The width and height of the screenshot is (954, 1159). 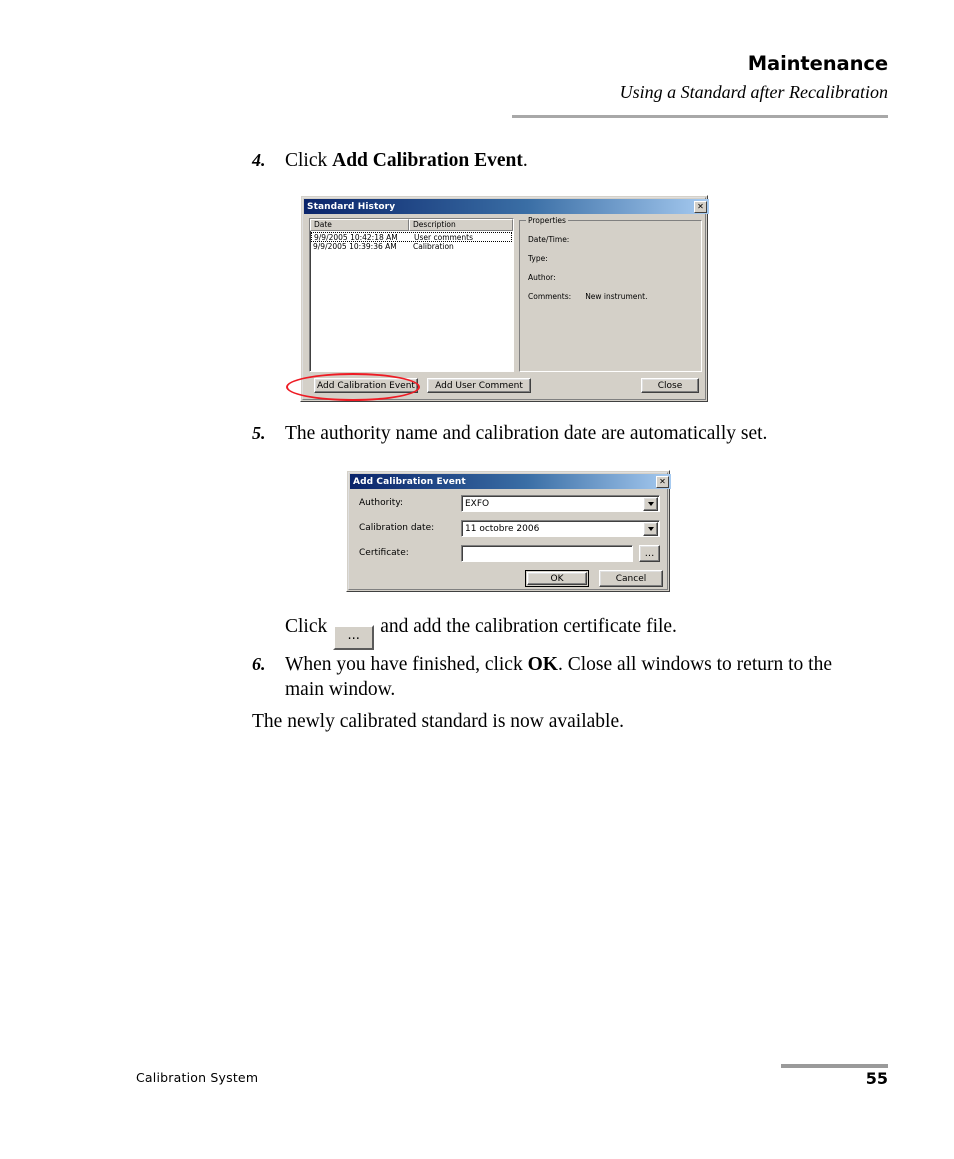 I want to click on authority-label: Authority:, so click(x=381, y=503).